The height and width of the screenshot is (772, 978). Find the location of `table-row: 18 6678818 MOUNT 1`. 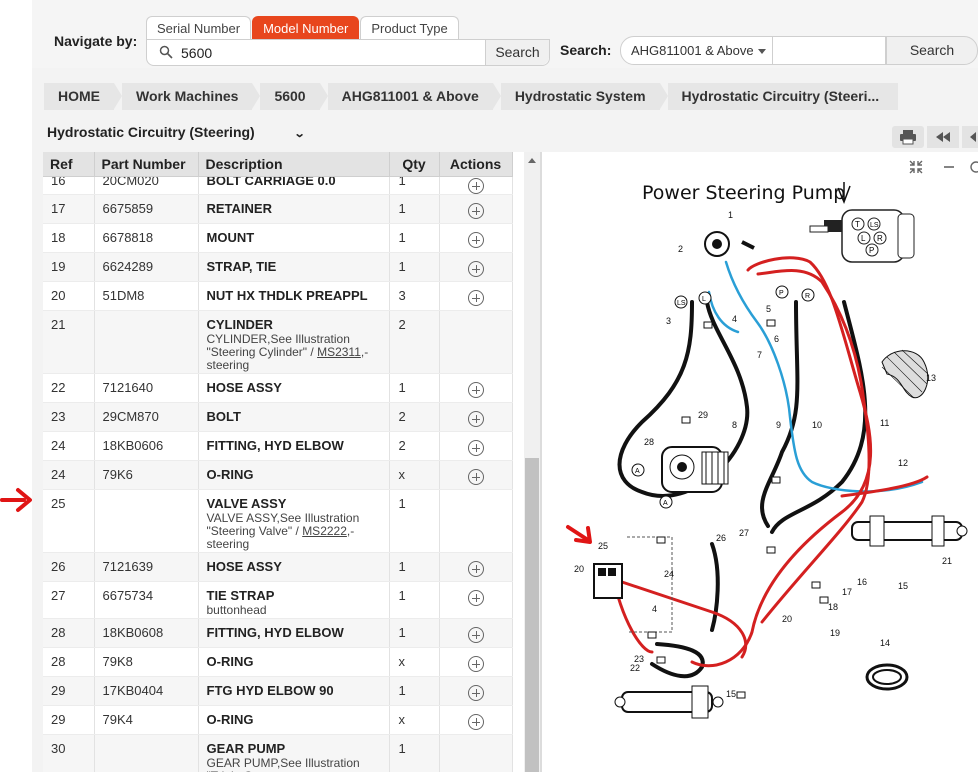

table-row: 18 6678818 MOUNT 1 is located at coordinates (278, 238).